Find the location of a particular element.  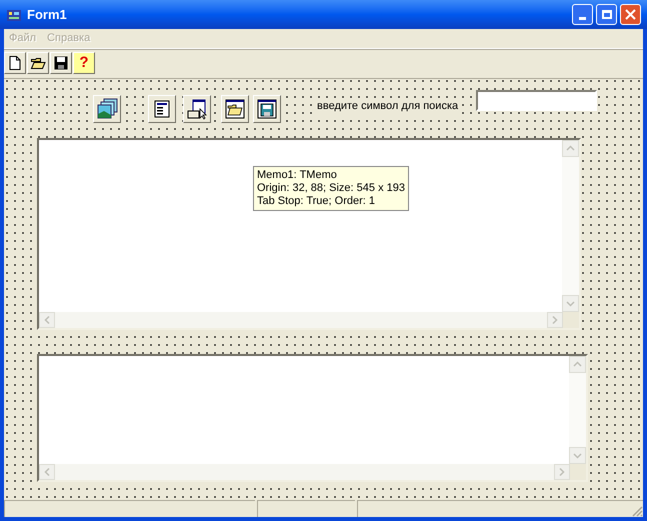

image-stack-icon is located at coordinates (107, 109).